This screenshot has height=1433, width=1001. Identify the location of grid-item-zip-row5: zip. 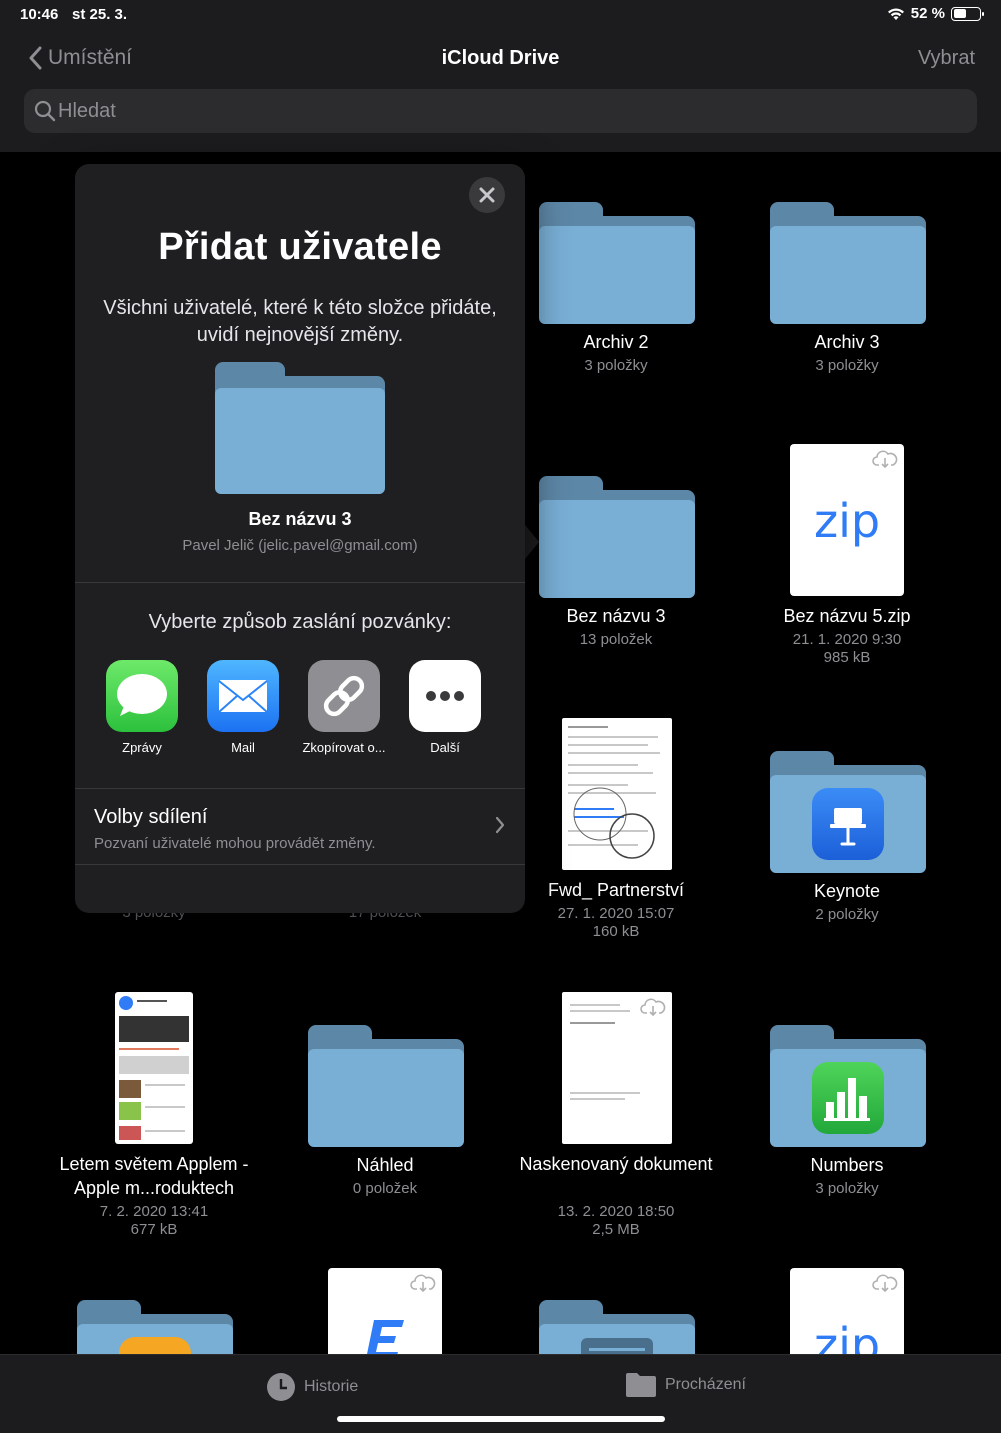
(847, 1310).